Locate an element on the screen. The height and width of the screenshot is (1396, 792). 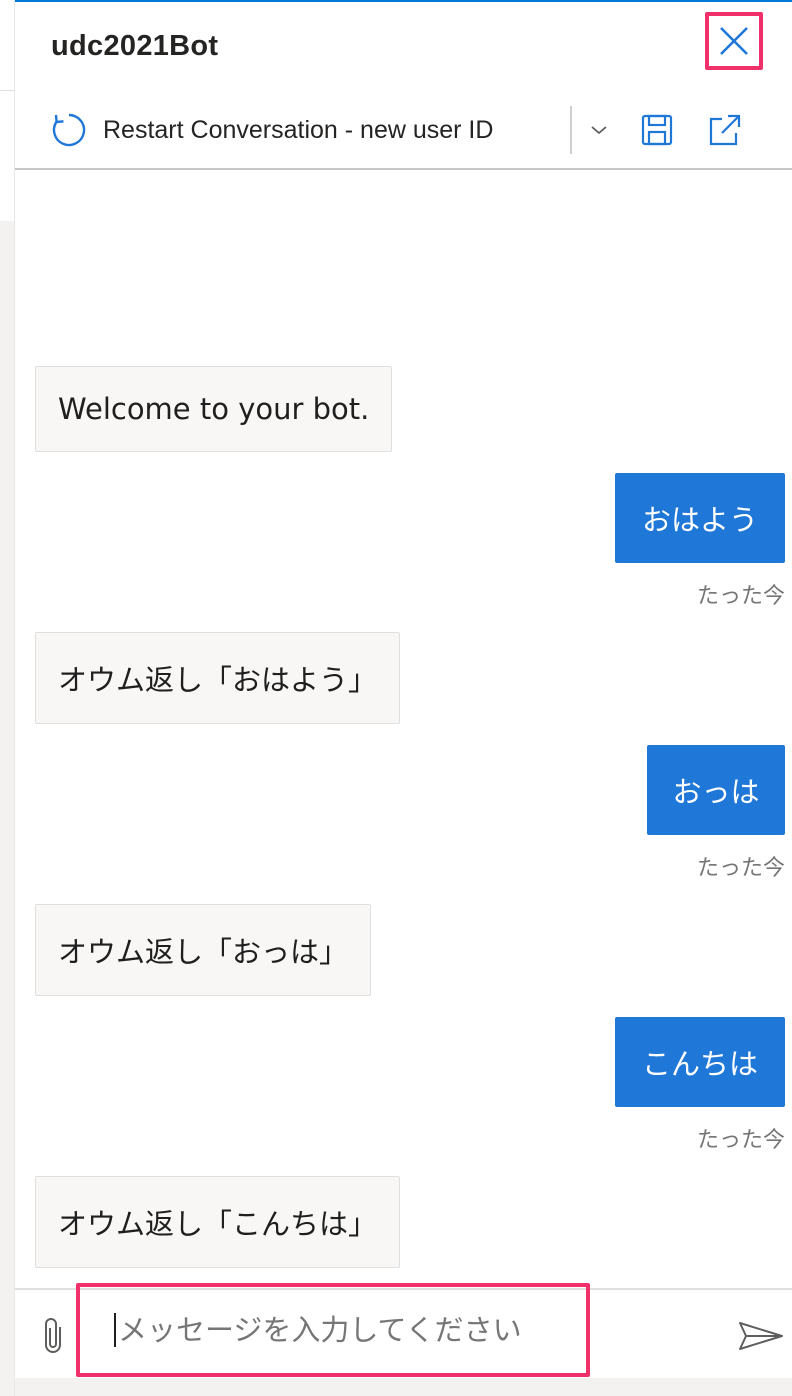
user-message: おっは is located at coordinates (716, 790).